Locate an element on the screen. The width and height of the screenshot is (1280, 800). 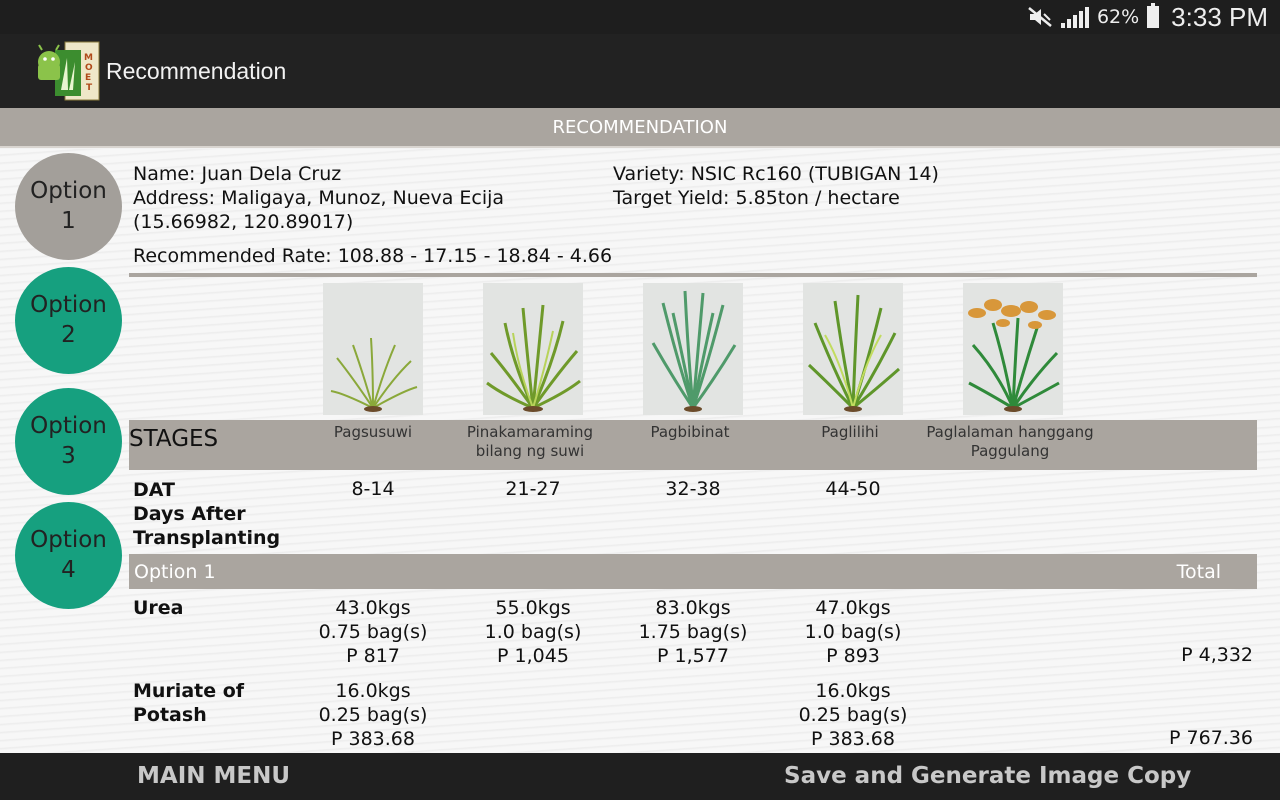
option-1-number: 1 is located at coordinates (68, 220).